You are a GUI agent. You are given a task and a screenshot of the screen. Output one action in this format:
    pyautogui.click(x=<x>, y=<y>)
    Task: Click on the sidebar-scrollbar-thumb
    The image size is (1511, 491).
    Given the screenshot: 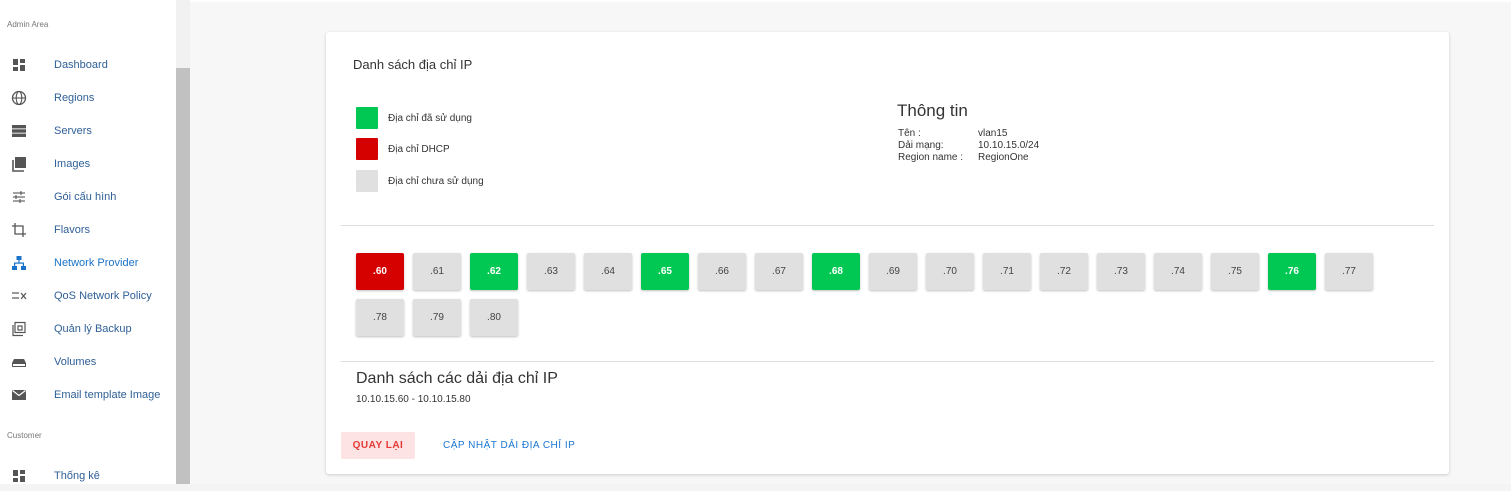 What is the action you would take?
    pyautogui.click(x=183, y=276)
    